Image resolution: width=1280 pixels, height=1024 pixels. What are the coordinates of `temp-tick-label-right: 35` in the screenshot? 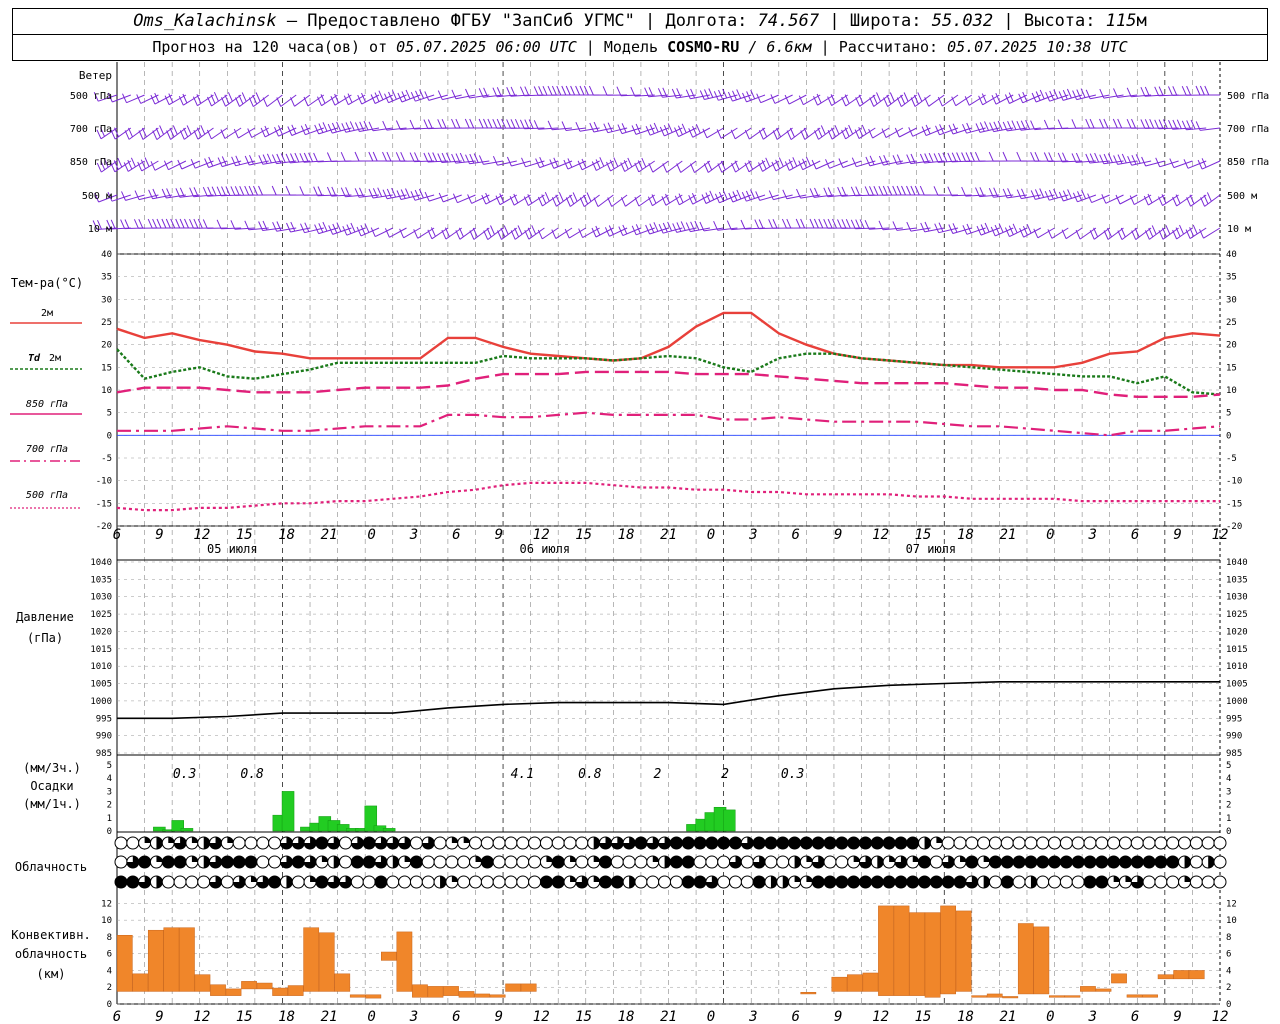 It's located at (1231, 278).